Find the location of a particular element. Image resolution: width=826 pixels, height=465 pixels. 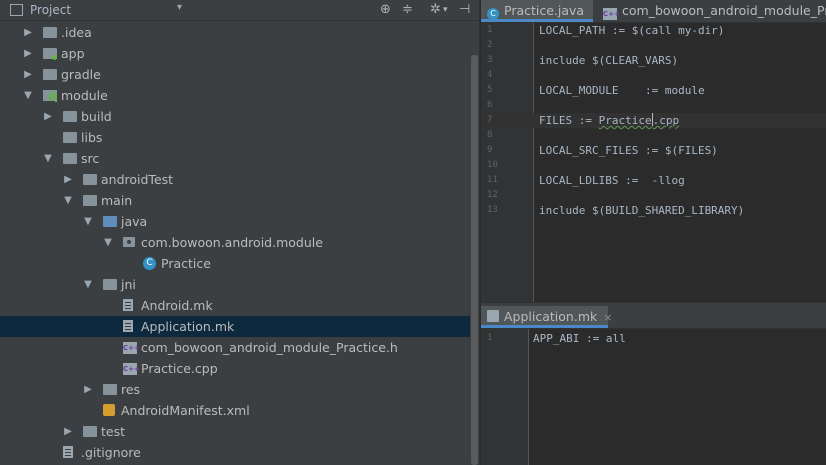

tree-item: ▼ src is located at coordinates (235, 158).